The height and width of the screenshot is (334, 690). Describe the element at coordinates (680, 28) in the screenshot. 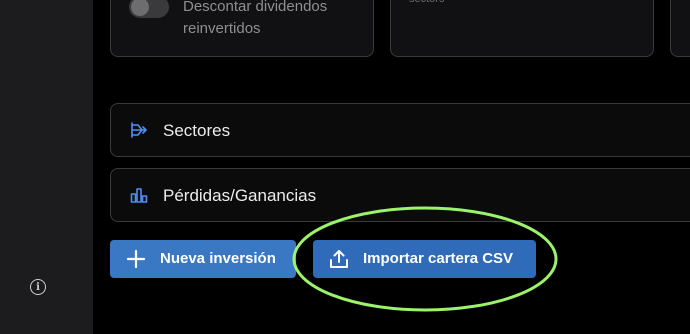

I see `settings-card-right` at that location.